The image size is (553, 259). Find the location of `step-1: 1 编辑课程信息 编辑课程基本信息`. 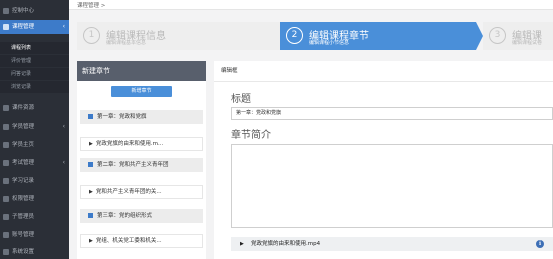

step-1: 1 编辑课程信息 编辑课程基本信息 is located at coordinates (178, 36).